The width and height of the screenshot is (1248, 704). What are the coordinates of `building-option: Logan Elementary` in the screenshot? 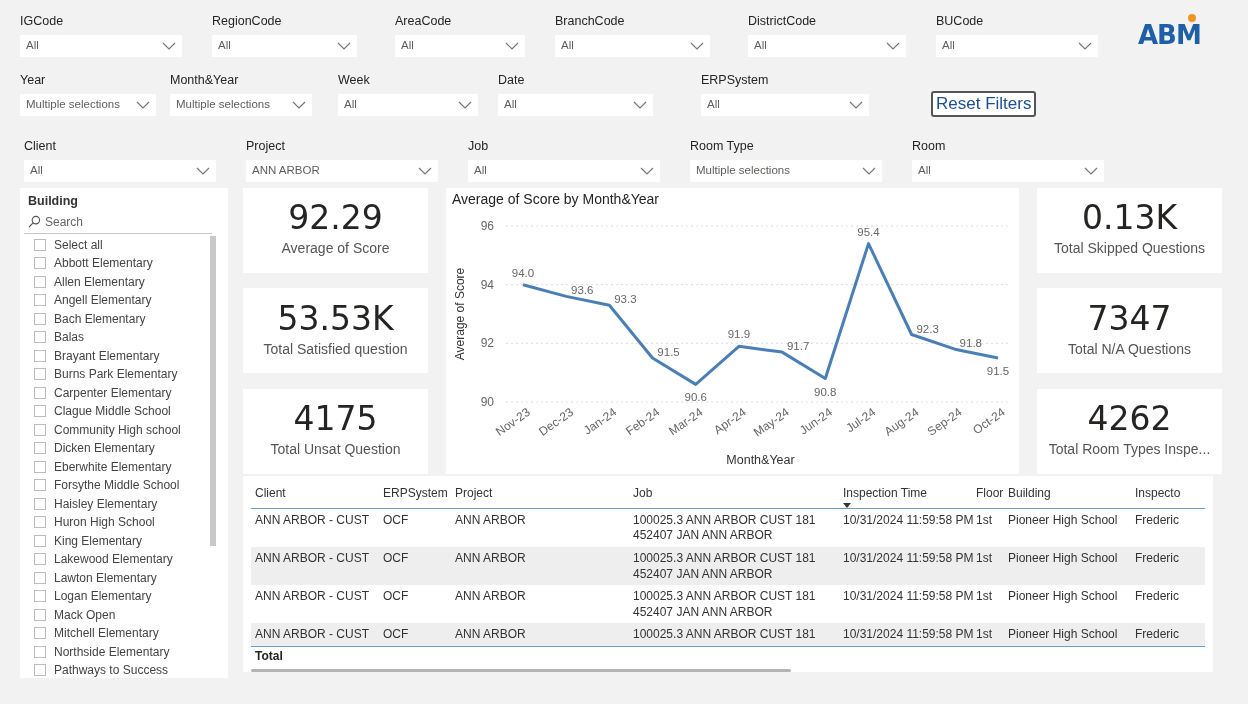 It's located at (103, 596).